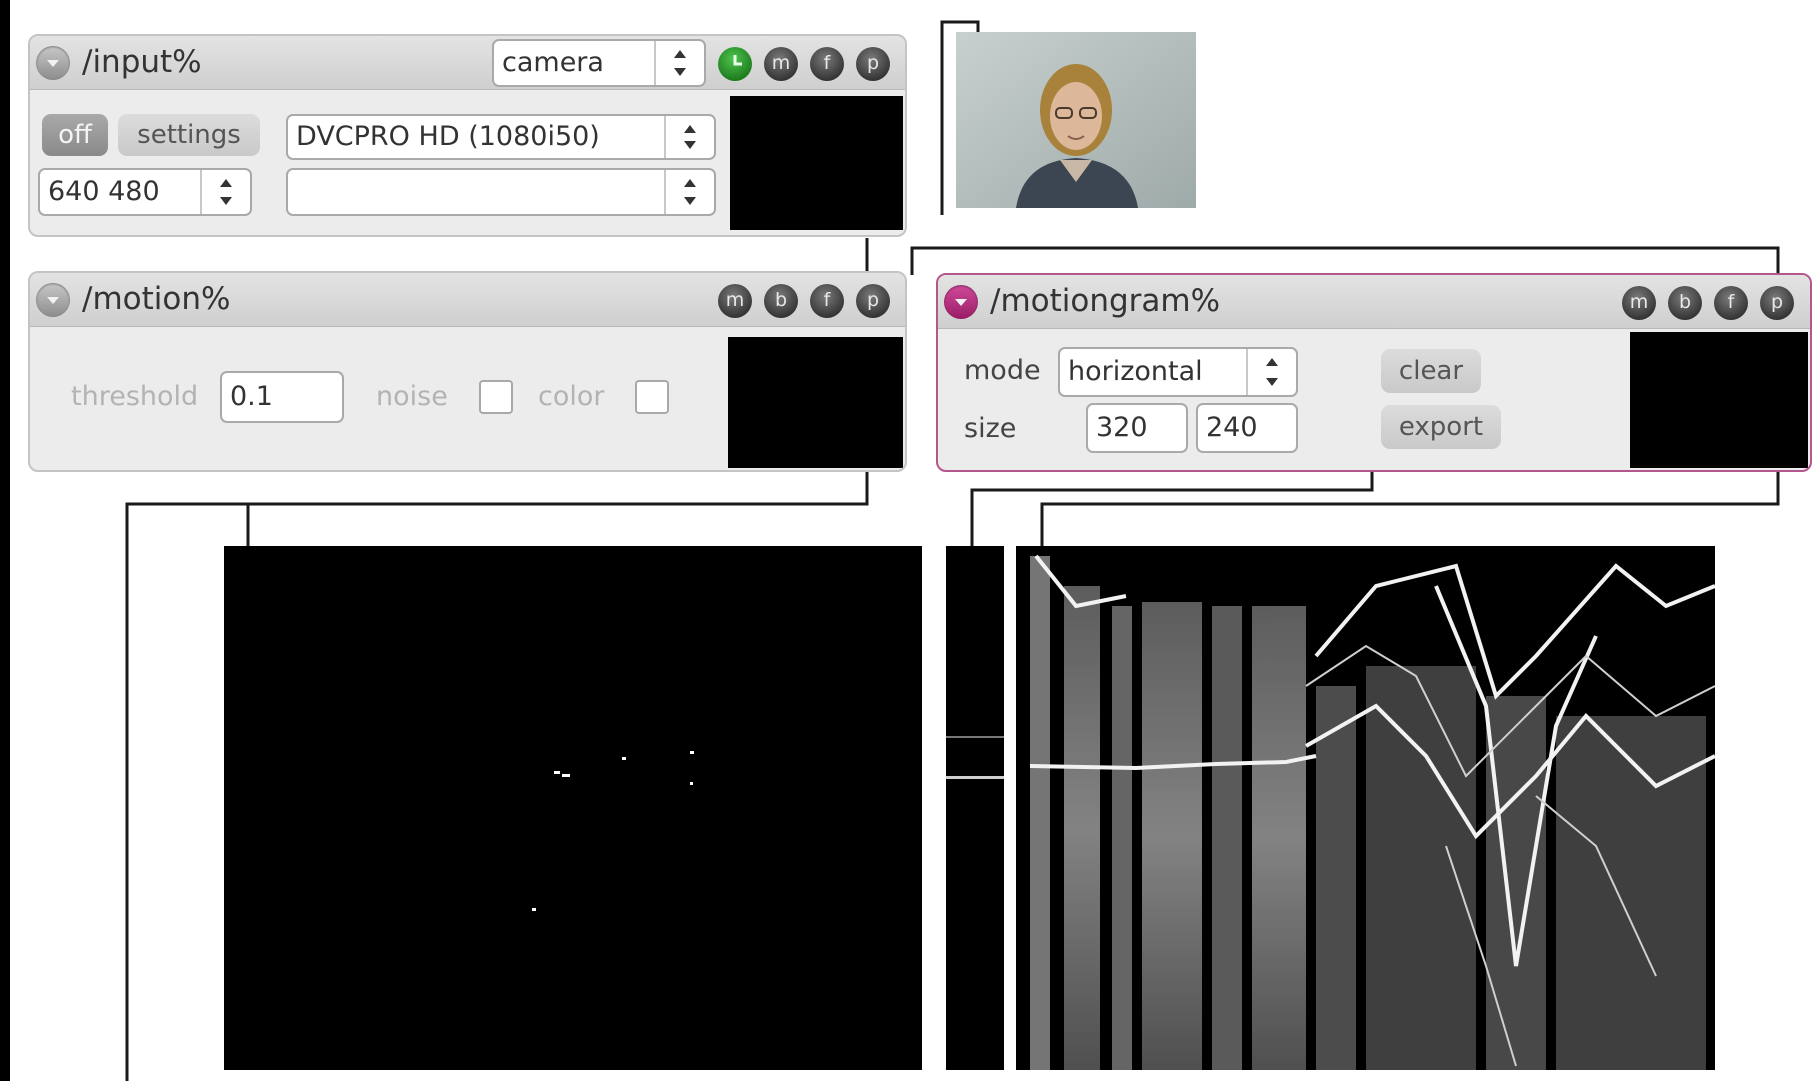 This screenshot has width=1812, height=1081. Describe the element at coordinates (1172, 509) in the screenshot. I see `cable-motiongram-to-narrow-display` at that location.